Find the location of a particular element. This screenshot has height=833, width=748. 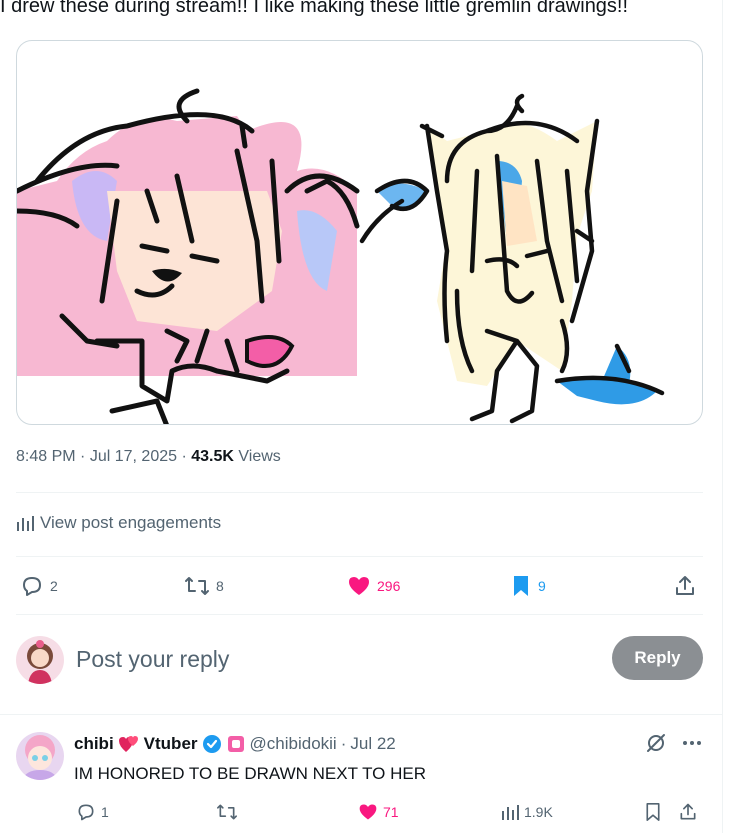

like-count: 296 is located at coordinates (389, 586).